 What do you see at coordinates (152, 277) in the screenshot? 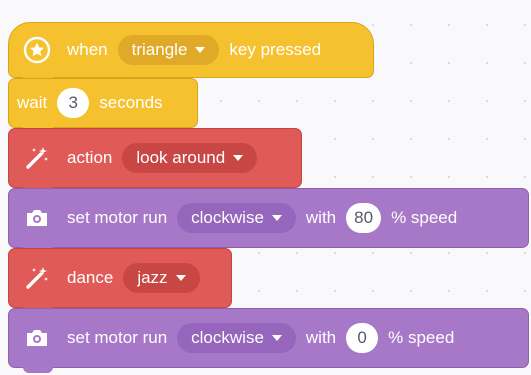
I see `dance-dropdown-value: jazz` at bounding box center [152, 277].